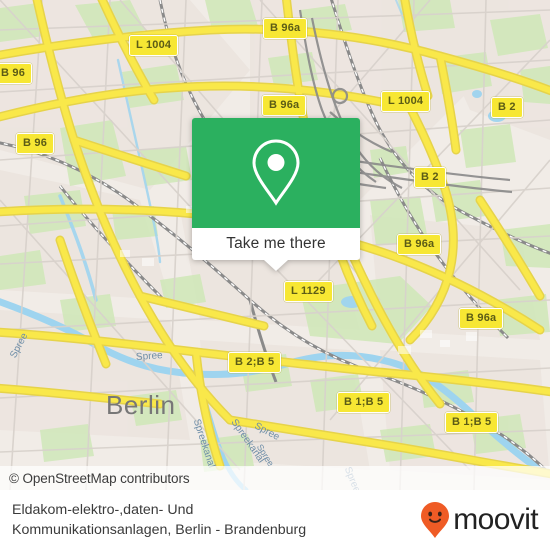 The height and width of the screenshot is (550, 550). Describe the element at coordinates (308, 291) in the screenshot. I see `road-shield: L 1129` at that location.